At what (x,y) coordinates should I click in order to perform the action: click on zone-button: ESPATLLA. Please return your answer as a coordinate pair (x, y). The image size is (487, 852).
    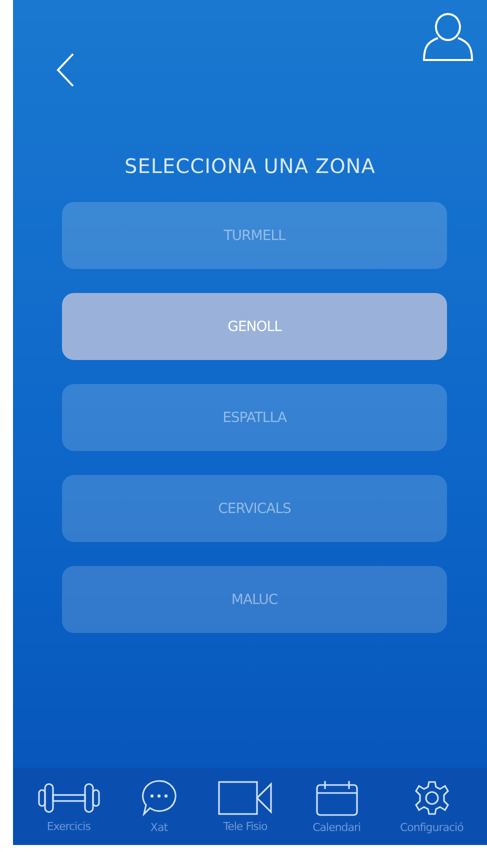
    Looking at the image, I should click on (254, 417).